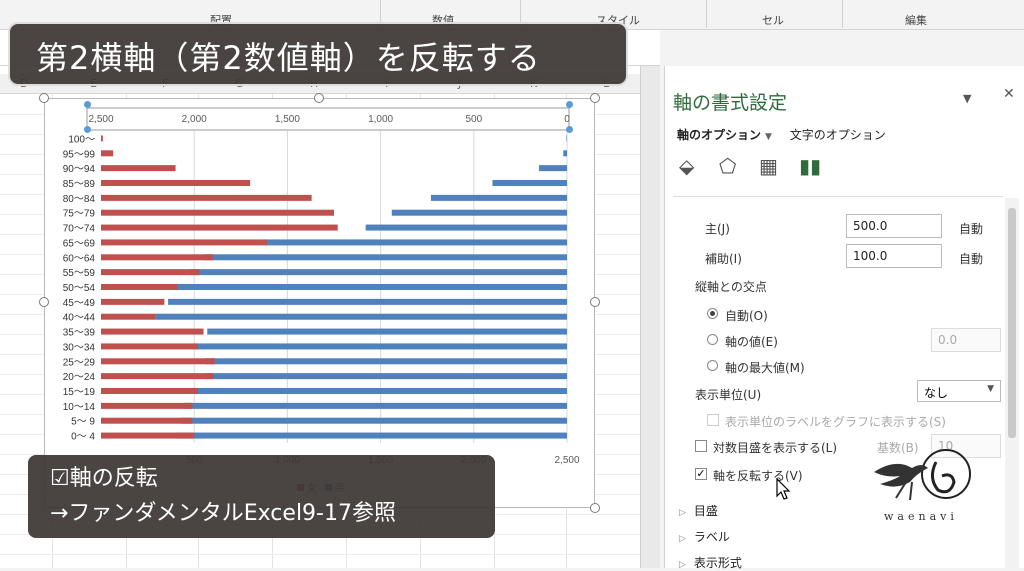  Describe the element at coordinates (698, 510) in the screenshot. I see `section-tick-marks: ▷ 目盛` at that location.